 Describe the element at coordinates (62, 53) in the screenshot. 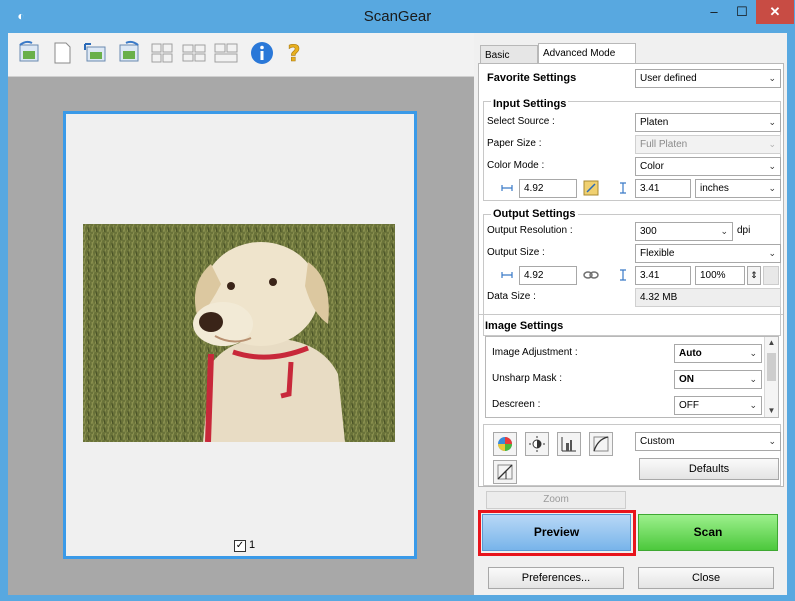

I see `new-page-icon` at that location.